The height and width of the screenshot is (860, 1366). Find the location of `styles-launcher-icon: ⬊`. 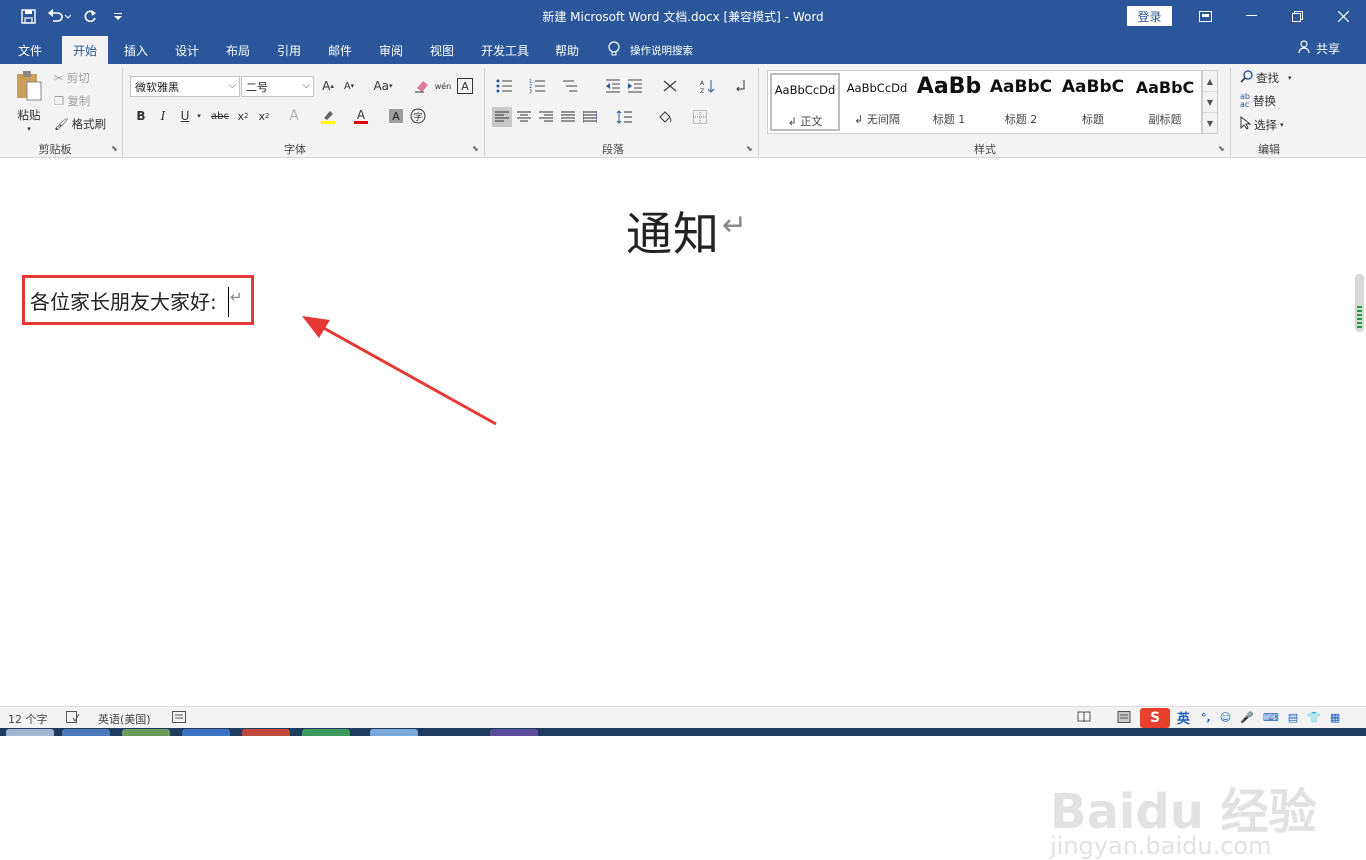

styles-launcher-icon: ⬊ is located at coordinates (1221, 148).